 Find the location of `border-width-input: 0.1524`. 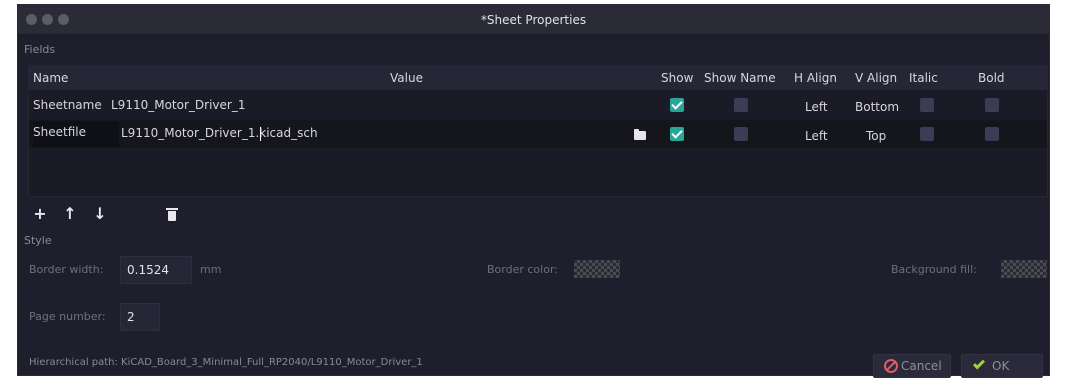

border-width-input: 0.1524 is located at coordinates (156, 270).